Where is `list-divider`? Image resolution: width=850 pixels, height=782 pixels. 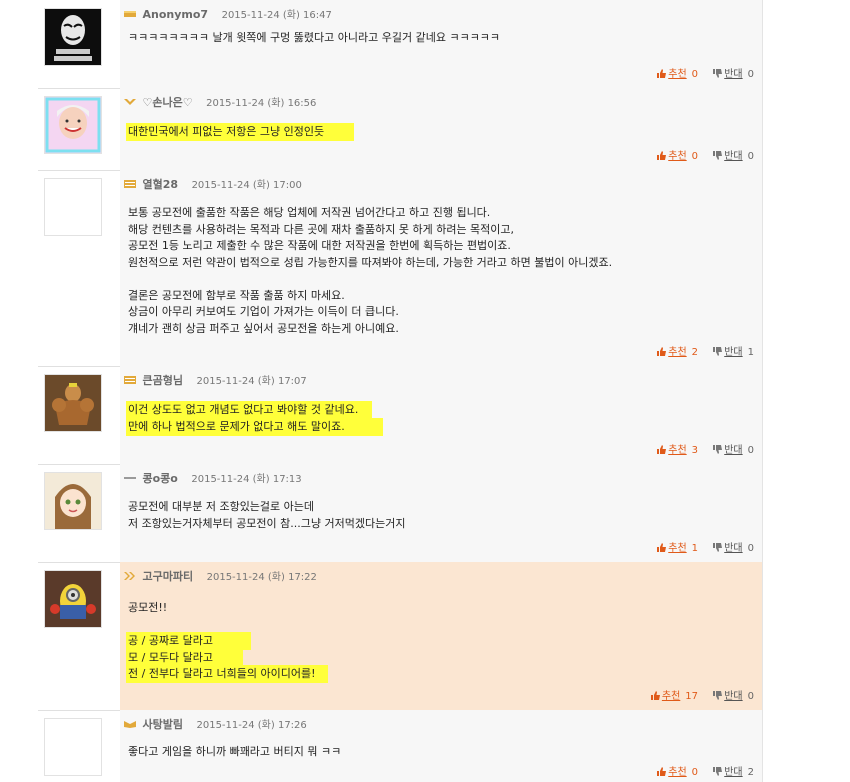
list-divider is located at coordinates (762, 391).